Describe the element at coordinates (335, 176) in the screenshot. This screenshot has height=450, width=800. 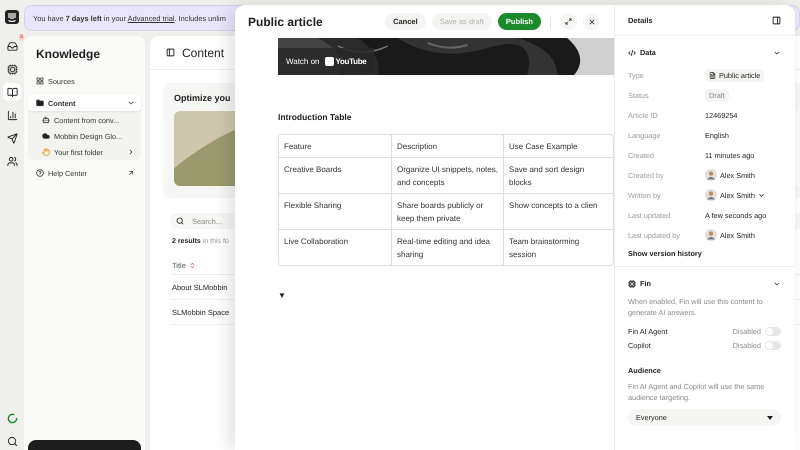
I see `table-cell: Creative Boards` at that location.